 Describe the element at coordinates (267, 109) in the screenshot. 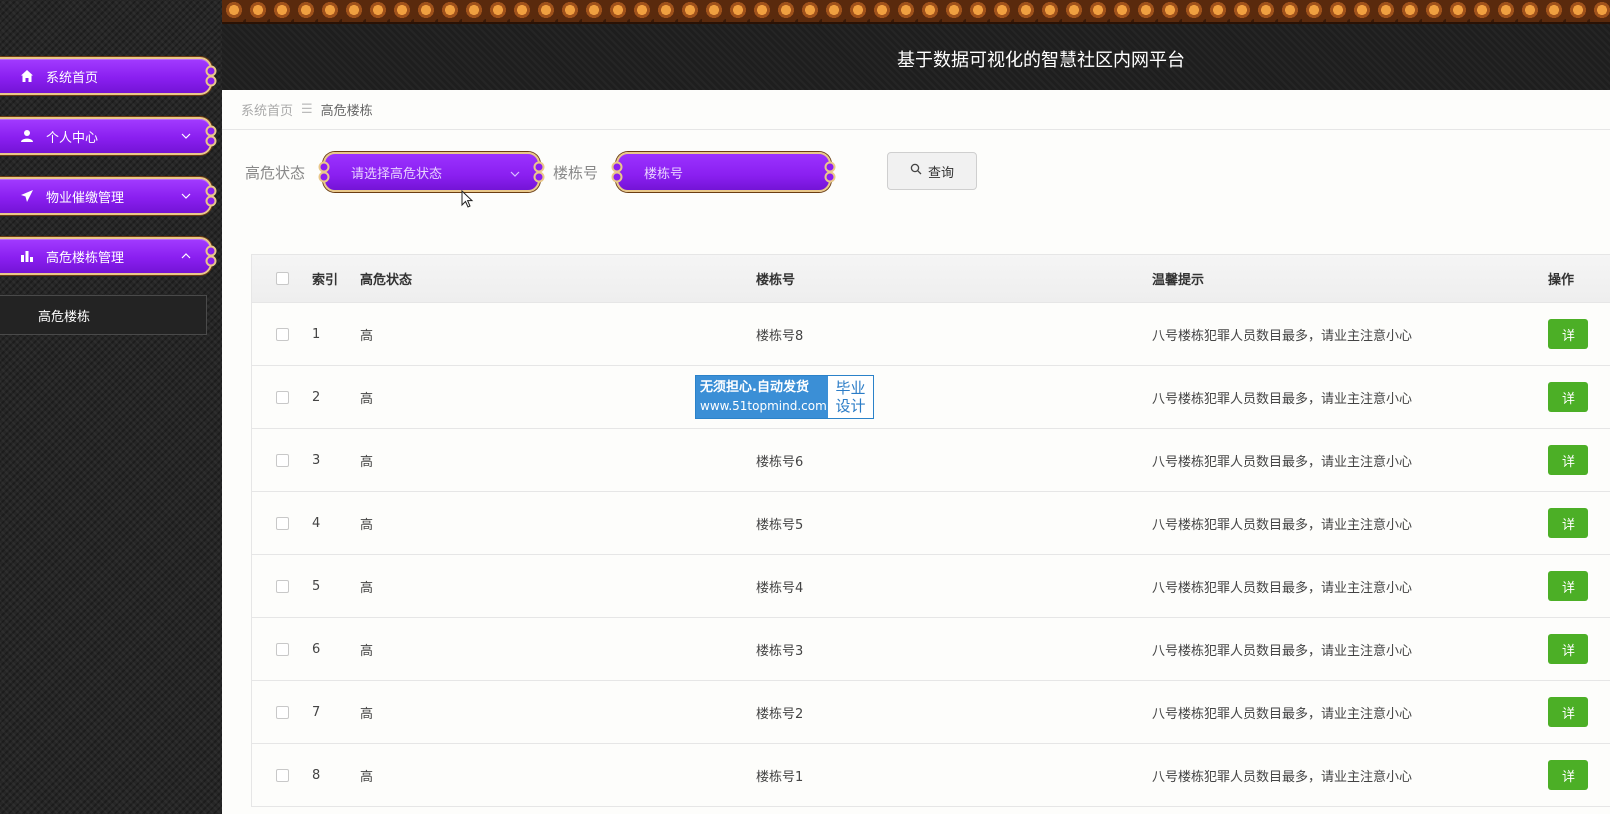

I see `breadcrumb-home: 系统首页` at that location.